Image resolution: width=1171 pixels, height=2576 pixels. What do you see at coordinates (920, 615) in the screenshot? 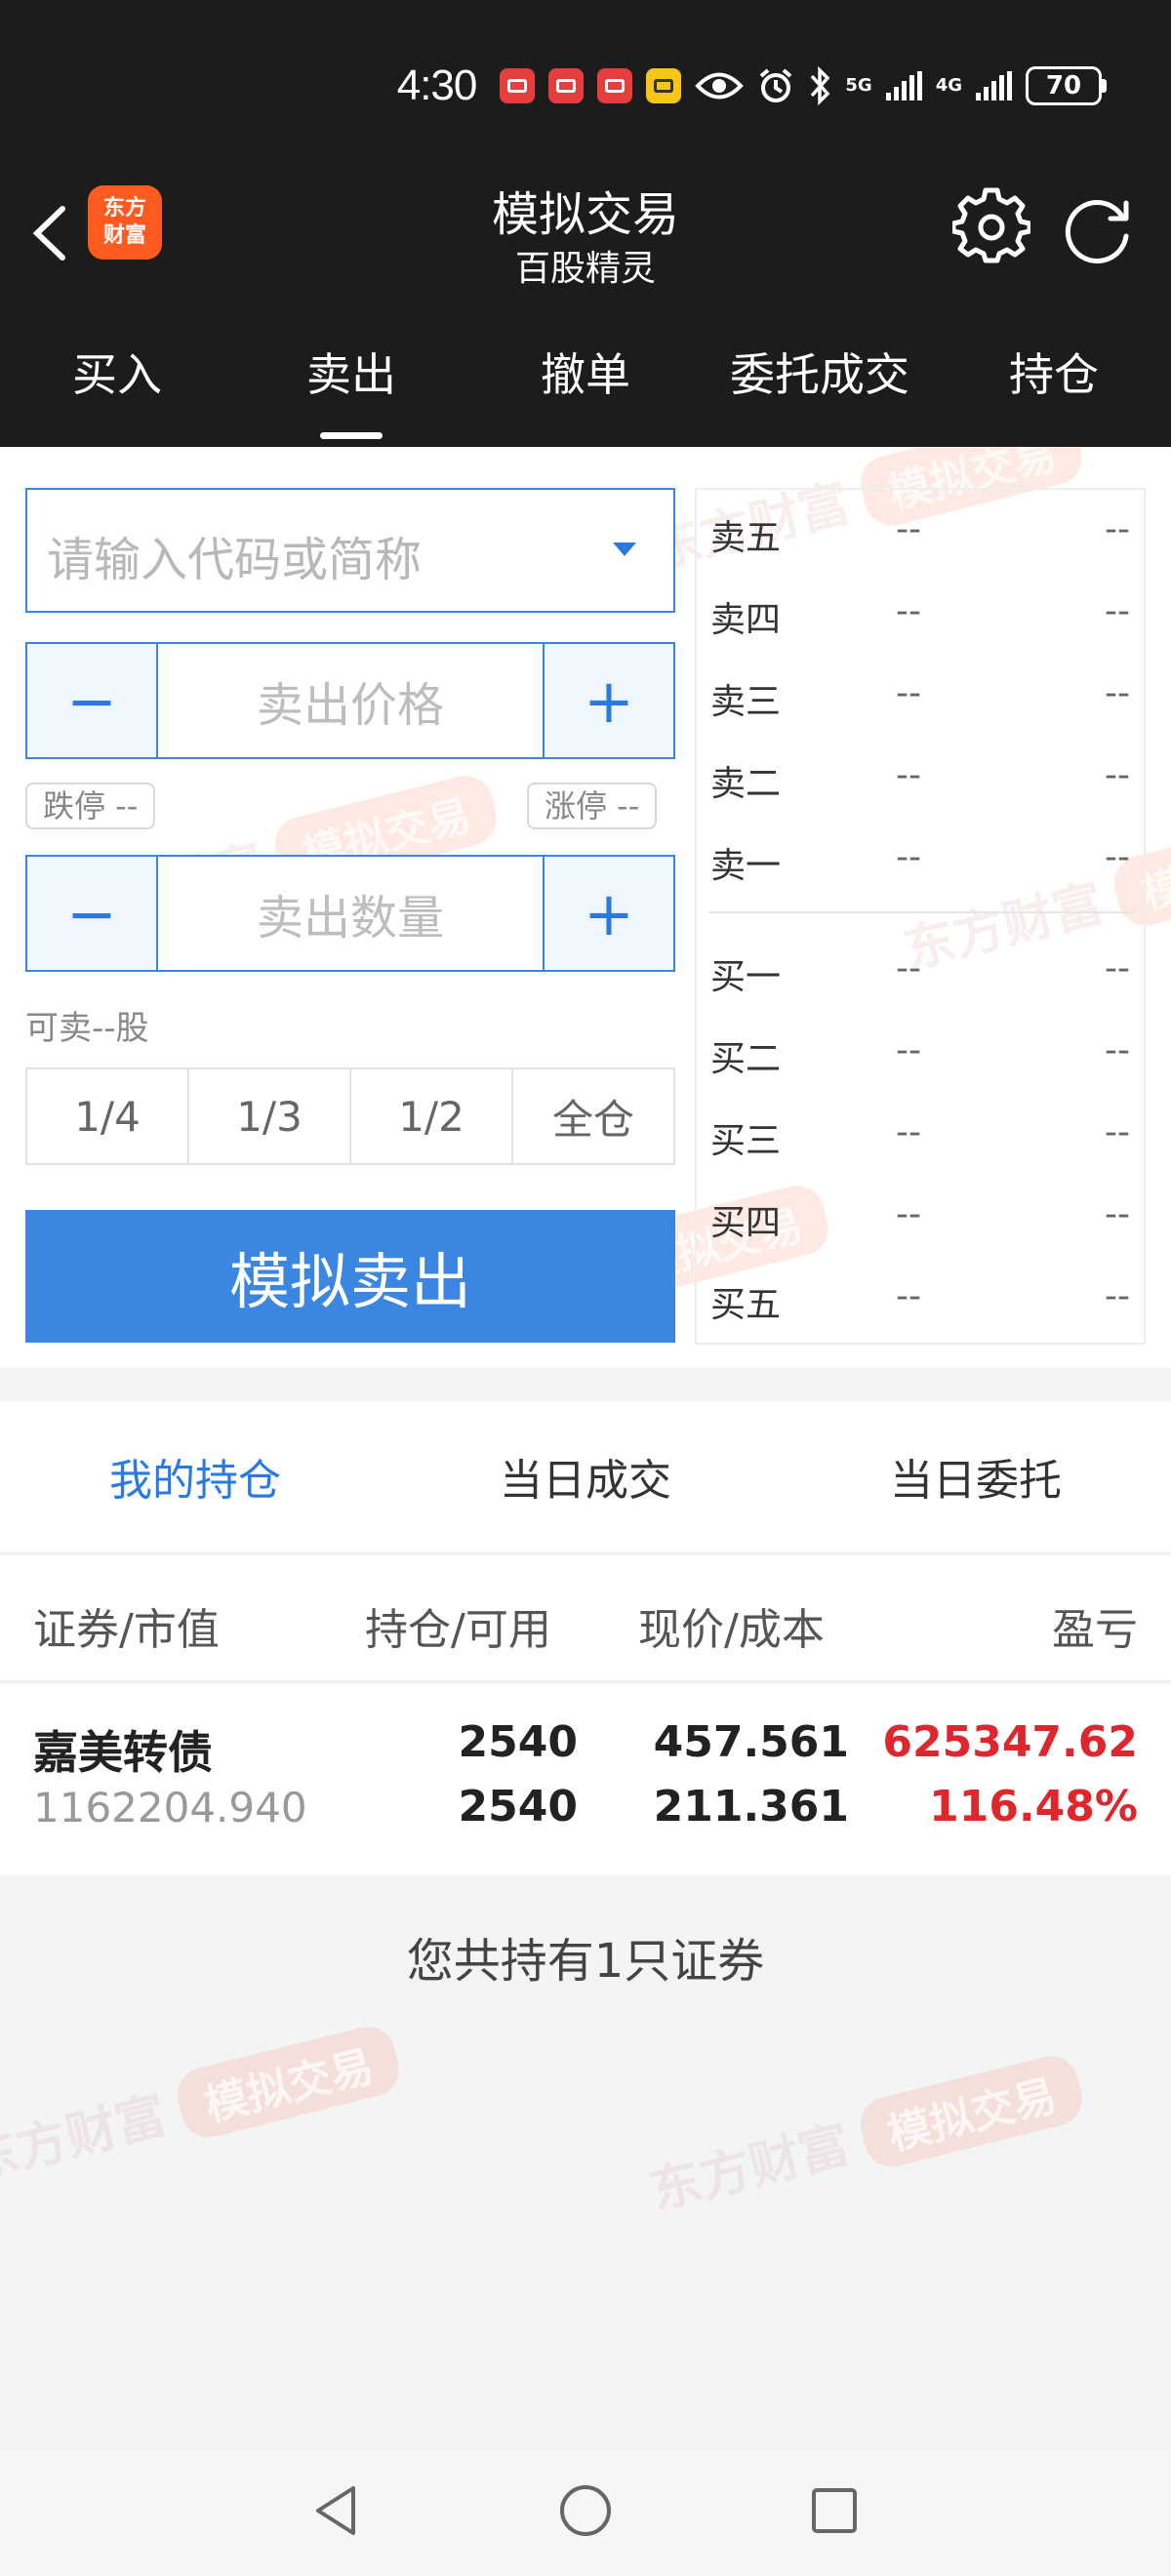
I see `order-book-row: 卖四 -- --` at bounding box center [920, 615].